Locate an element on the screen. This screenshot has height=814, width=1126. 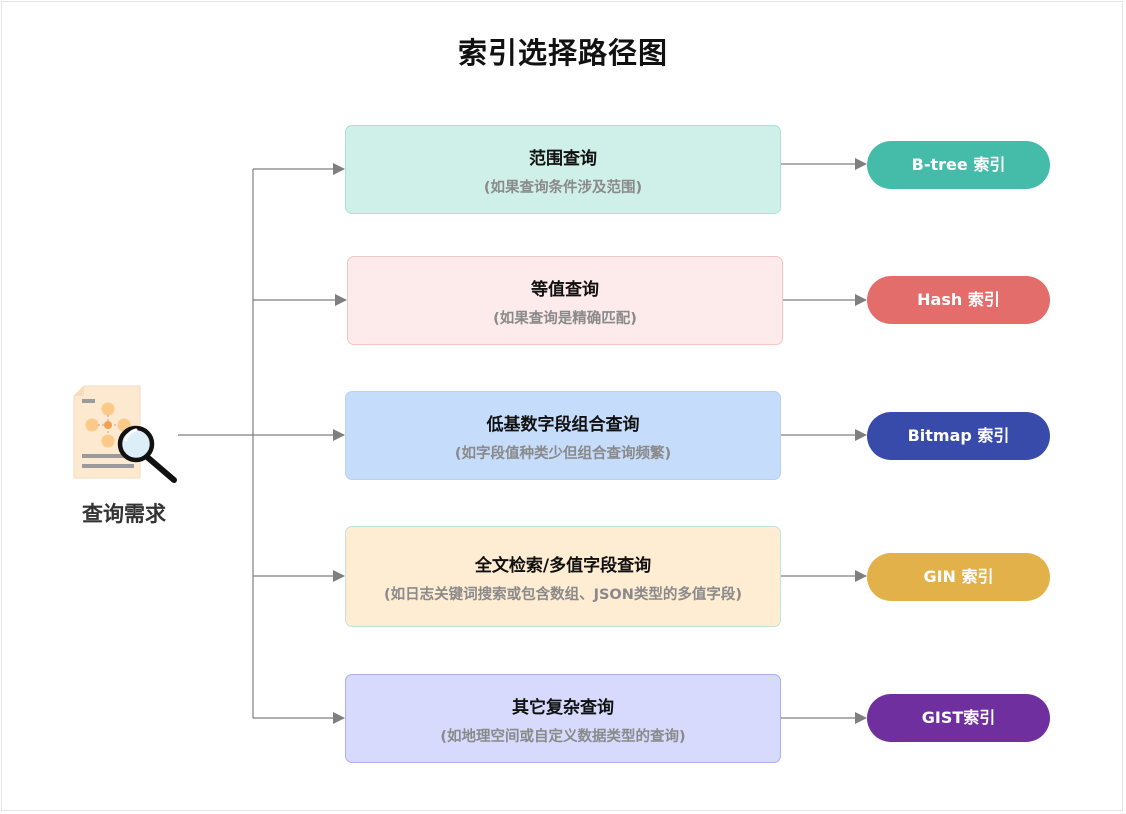
branch-subtitle: (如地理空间或自定义数据类型的查询) is located at coordinates (563, 737).